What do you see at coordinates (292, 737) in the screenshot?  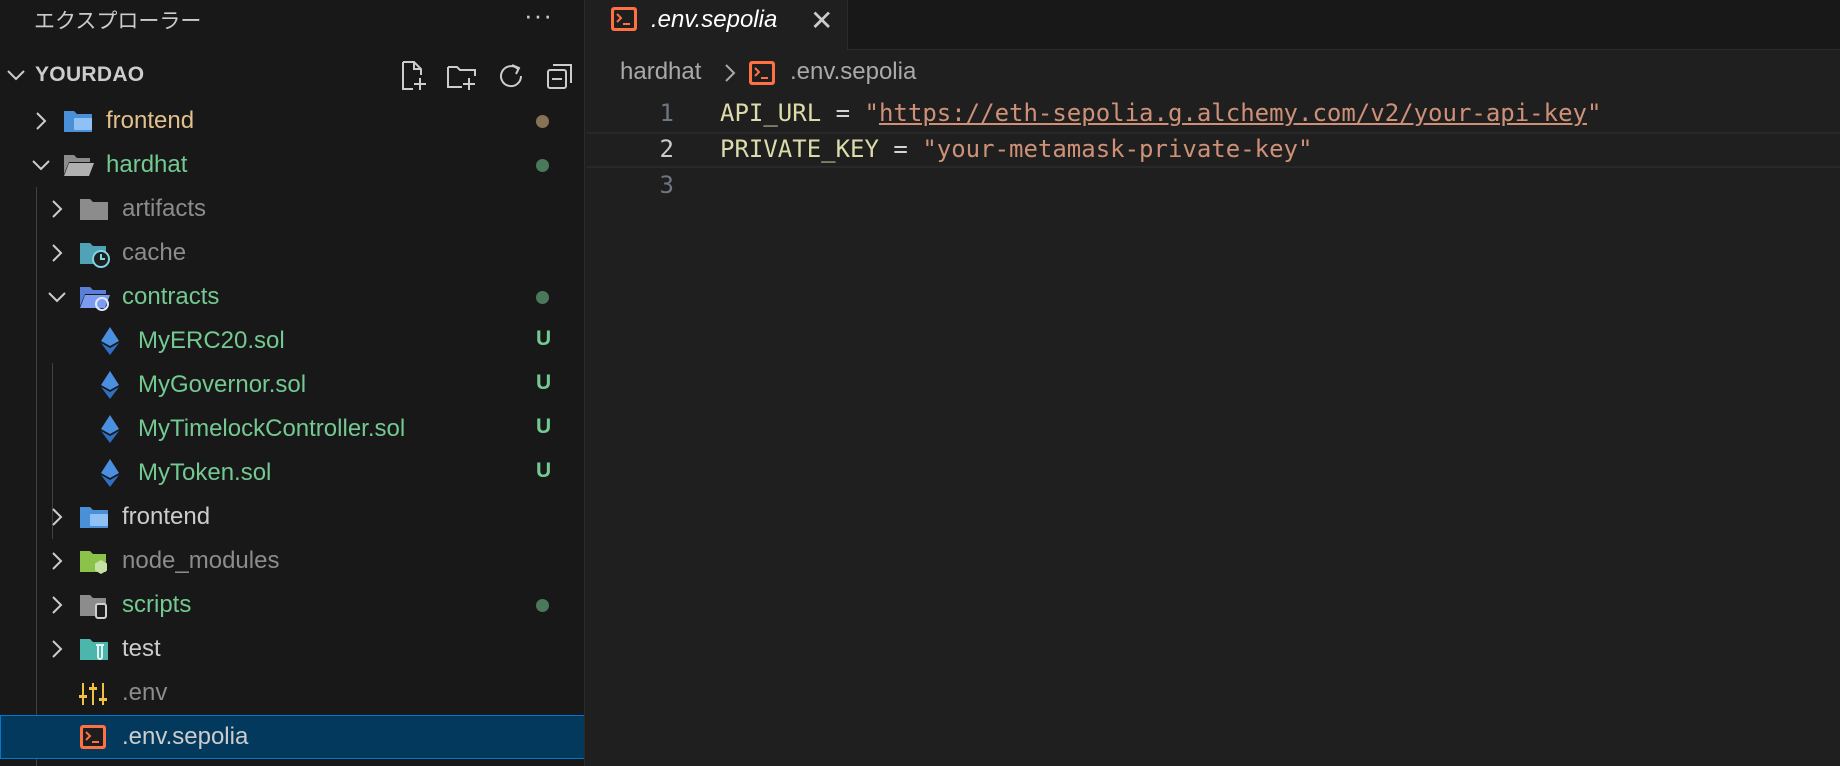 I see `tree-item-env-sepolia: .env.sepolia` at bounding box center [292, 737].